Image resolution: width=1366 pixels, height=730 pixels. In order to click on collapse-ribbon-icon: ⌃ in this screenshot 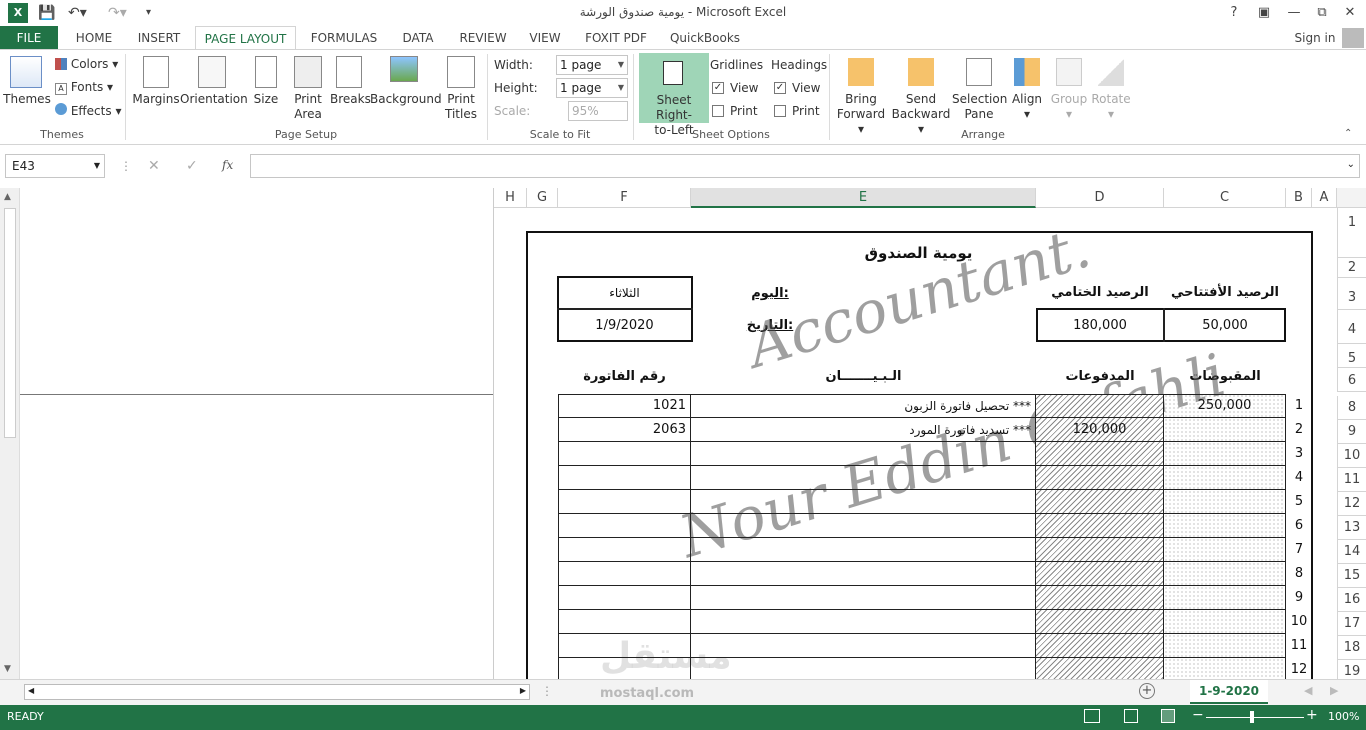, I will do `click(1348, 133)`.